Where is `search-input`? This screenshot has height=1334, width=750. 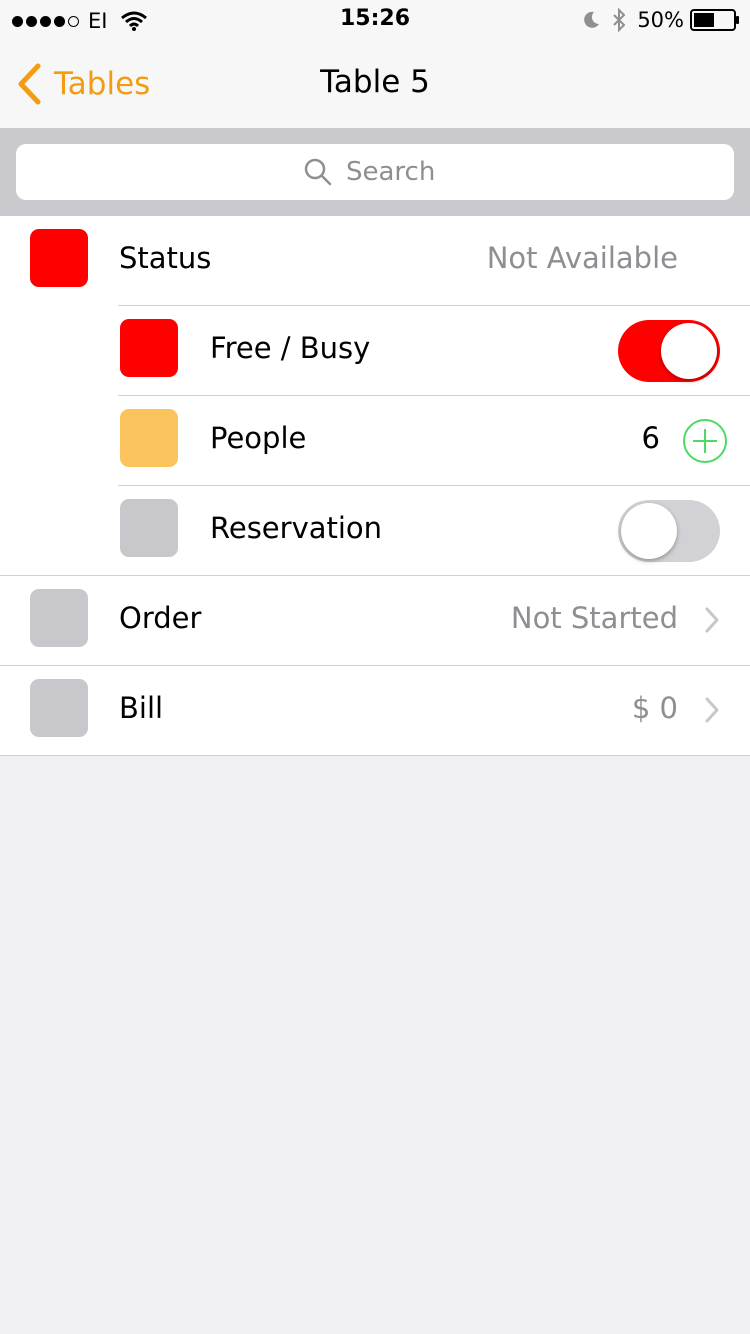 search-input is located at coordinates (396, 172).